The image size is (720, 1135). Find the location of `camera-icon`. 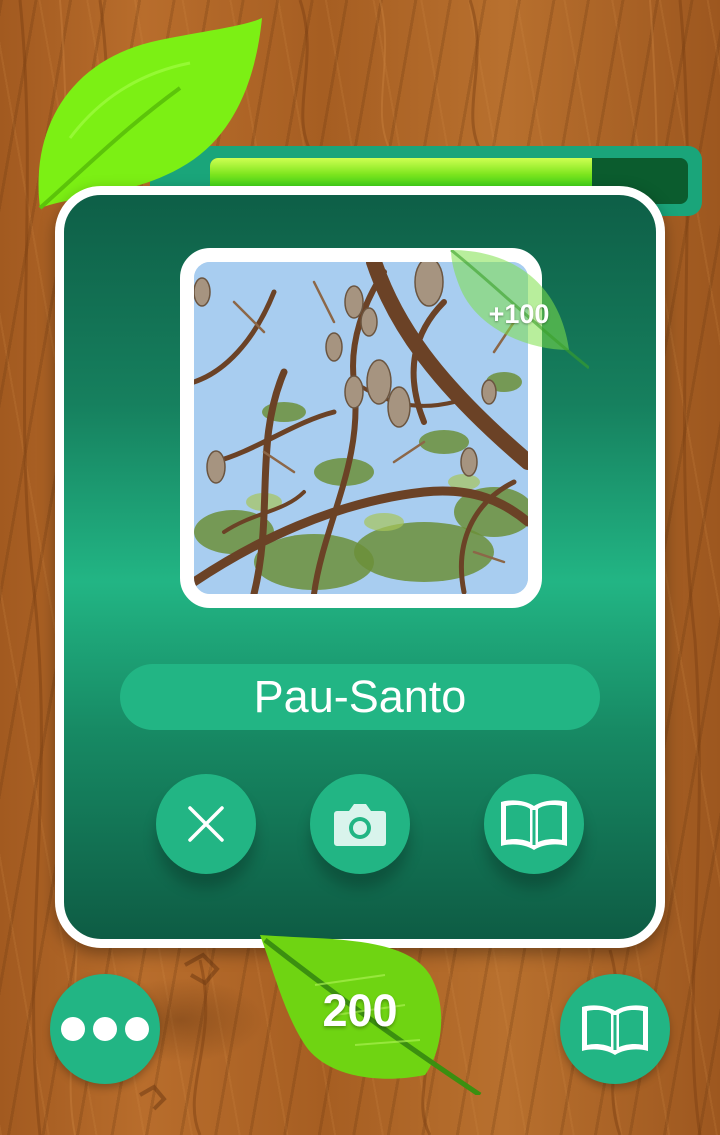

camera-icon is located at coordinates (360, 825).